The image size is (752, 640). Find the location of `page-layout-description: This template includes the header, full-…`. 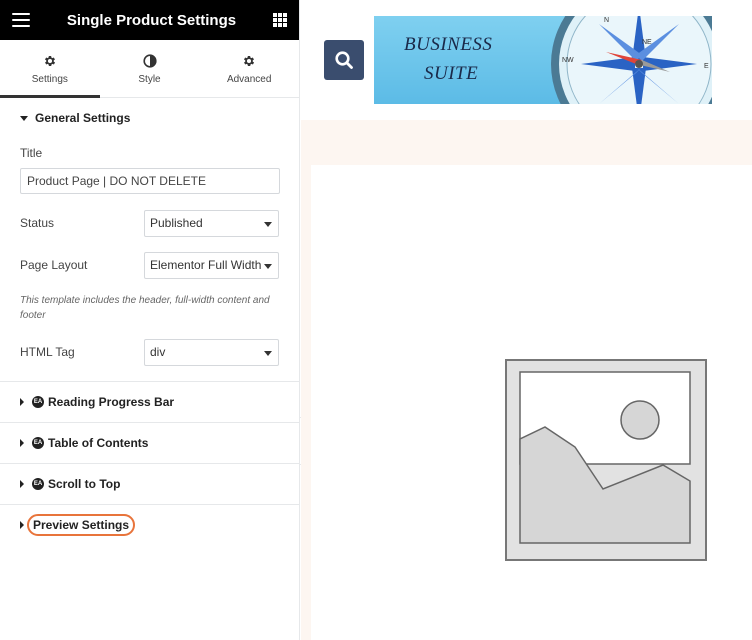

page-layout-description: This template includes the header, full-… is located at coordinates (145, 308).